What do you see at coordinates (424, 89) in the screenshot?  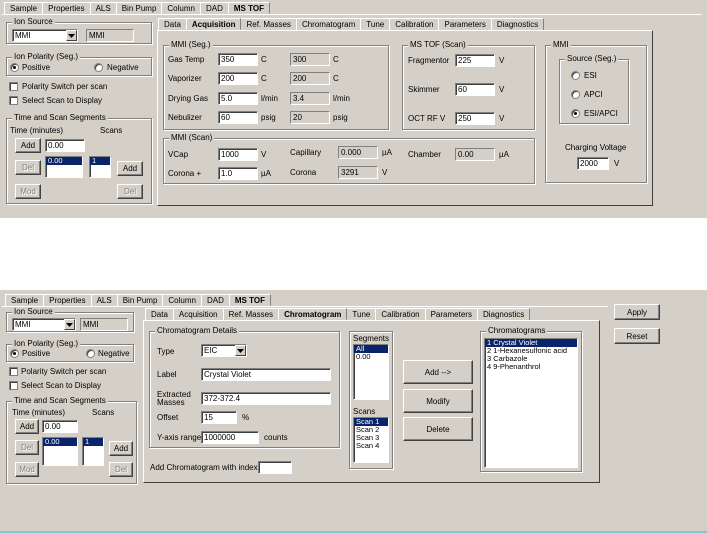 I see `skimmer-label: Skimmer` at bounding box center [424, 89].